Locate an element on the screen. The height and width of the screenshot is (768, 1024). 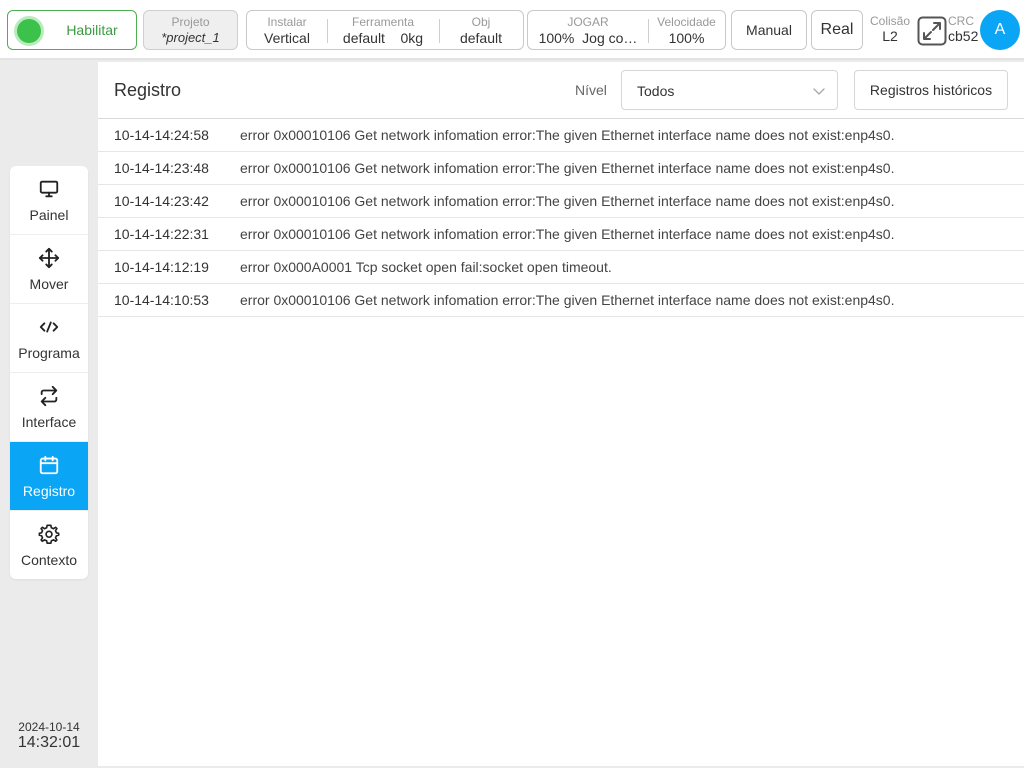
crc-display: CRC cb52 is located at coordinates (964, 29).